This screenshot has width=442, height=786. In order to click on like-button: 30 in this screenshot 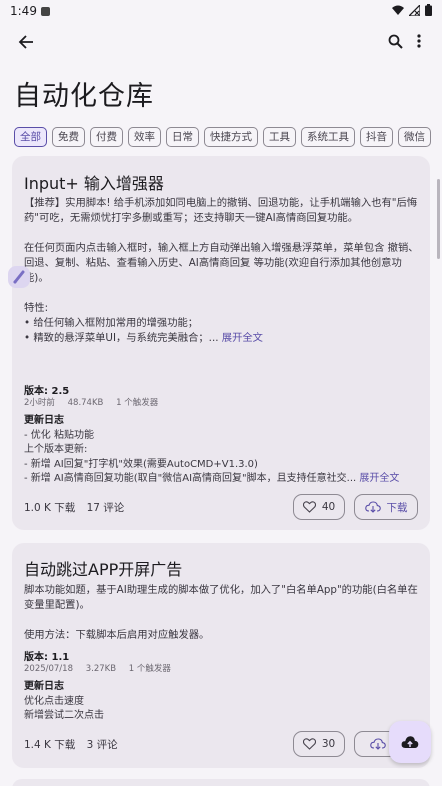, I will do `click(319, 744)`.